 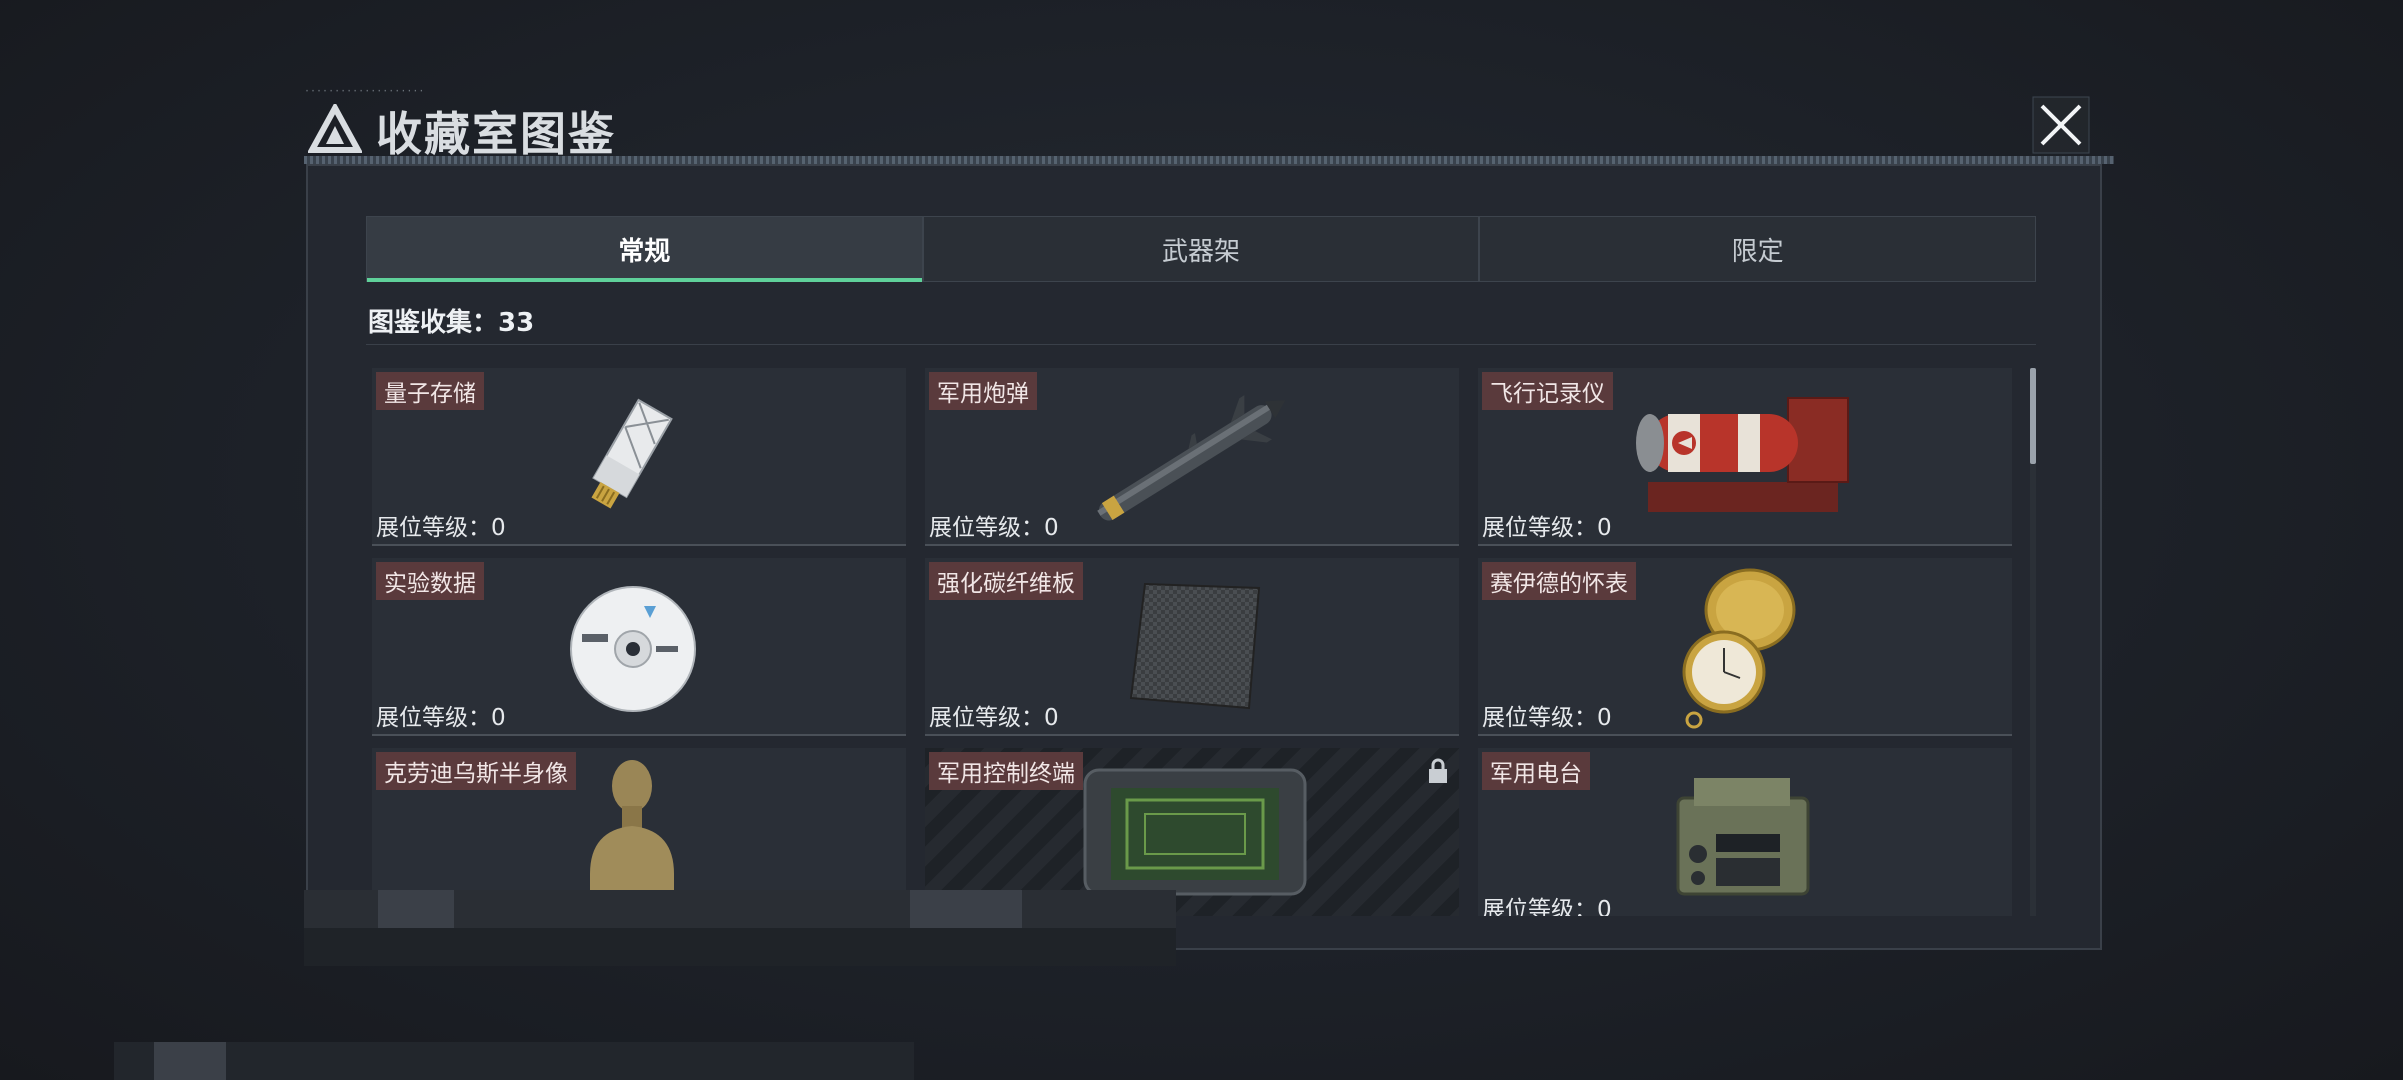 I want to click on missile-icon, so click(x=1191, y=458).